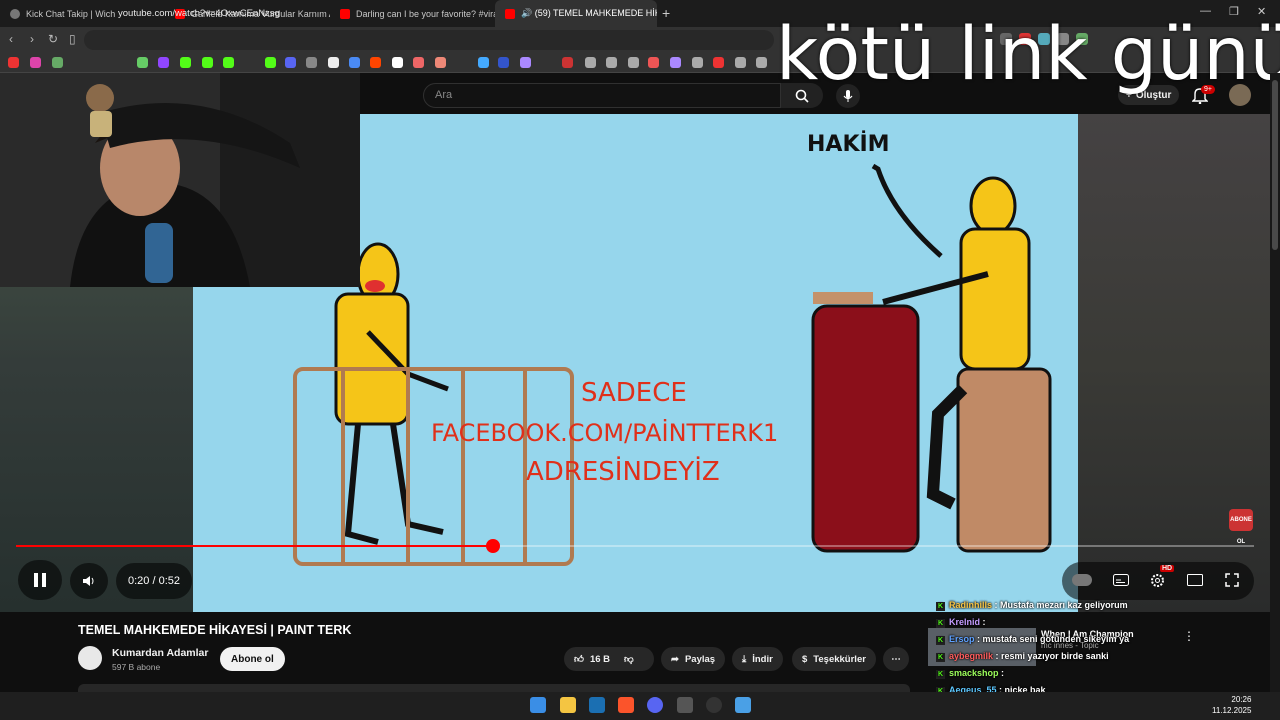 The height and width of the screenshot is (720, 1280). What do you see at coordinates (1241, 527) in the screenshot?
I see `subscribe-watermark: ABONE OL` at bounding box center [1241, 527].